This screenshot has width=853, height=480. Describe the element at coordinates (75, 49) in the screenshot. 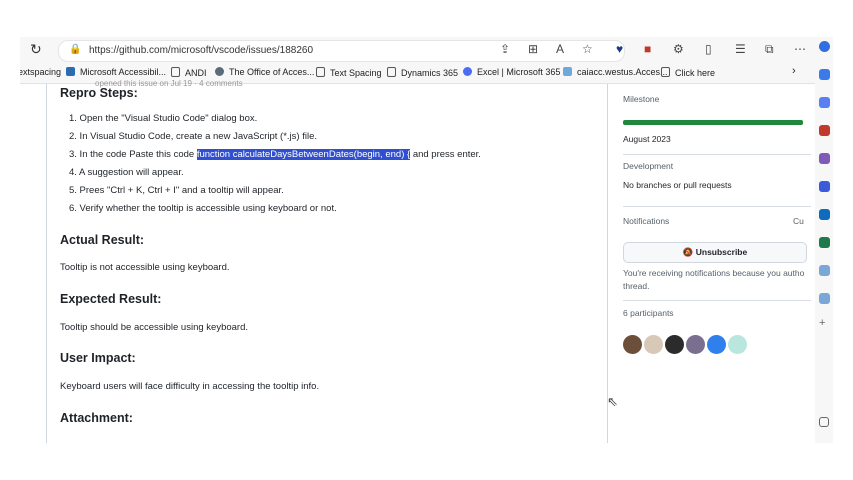

I see `lock-icon: 🔒` at that location.